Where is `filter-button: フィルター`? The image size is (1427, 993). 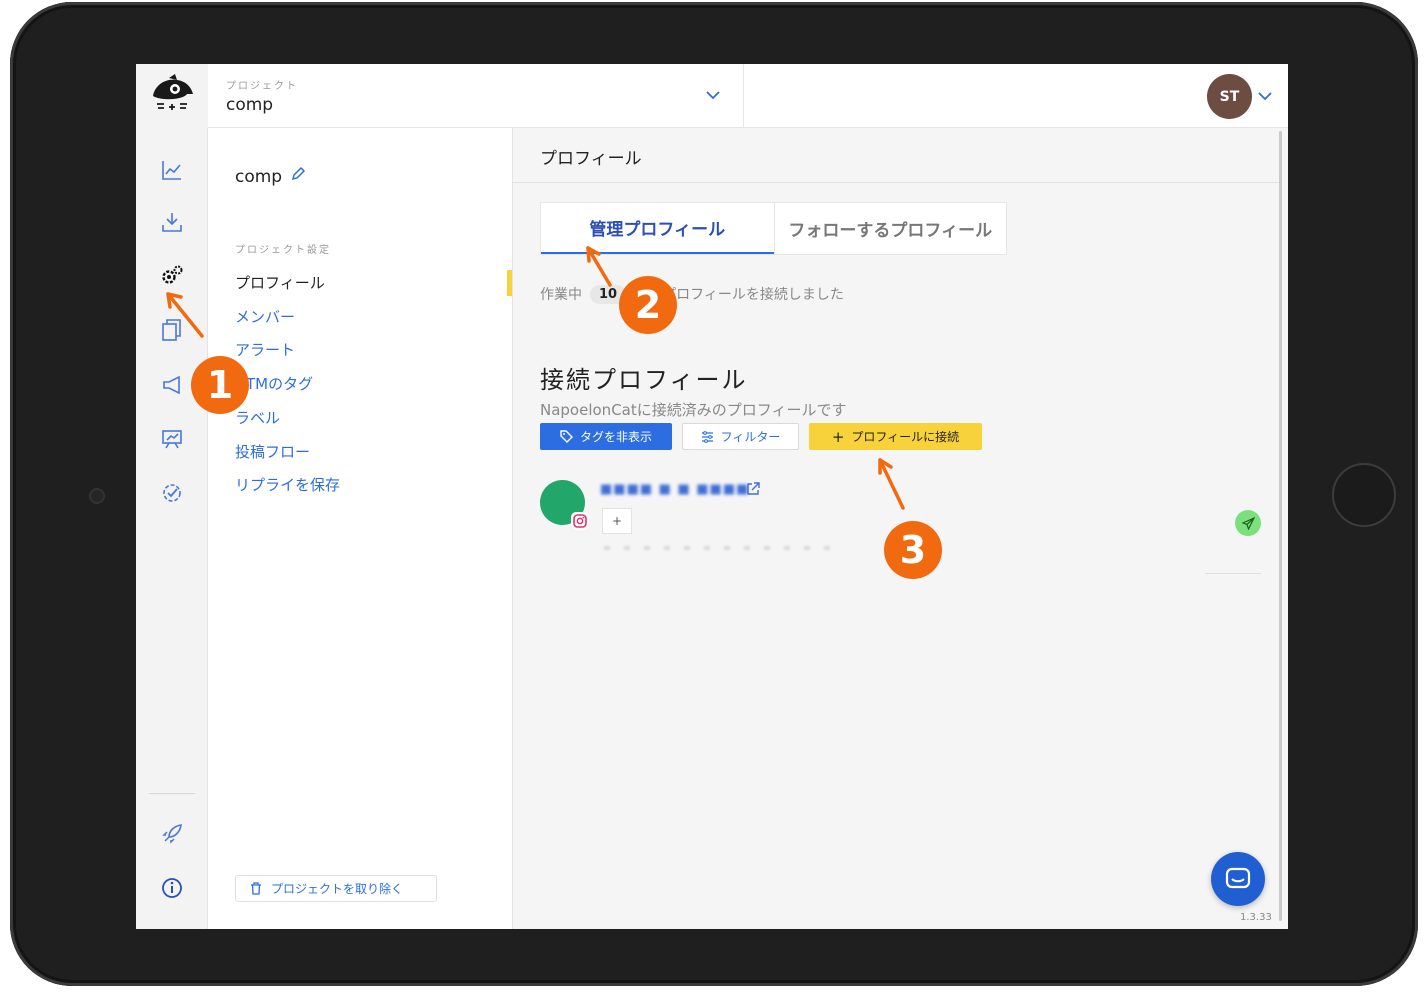
filter-button: フィルター is located at coordinates (740, 436).